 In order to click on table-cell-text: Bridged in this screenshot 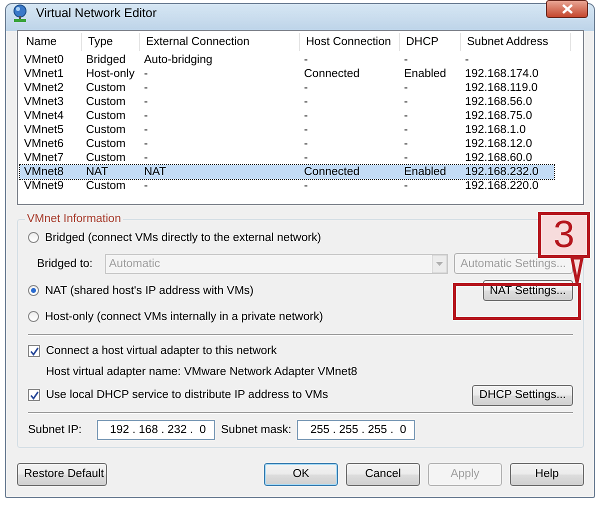, I will do `click(106, 60)`.